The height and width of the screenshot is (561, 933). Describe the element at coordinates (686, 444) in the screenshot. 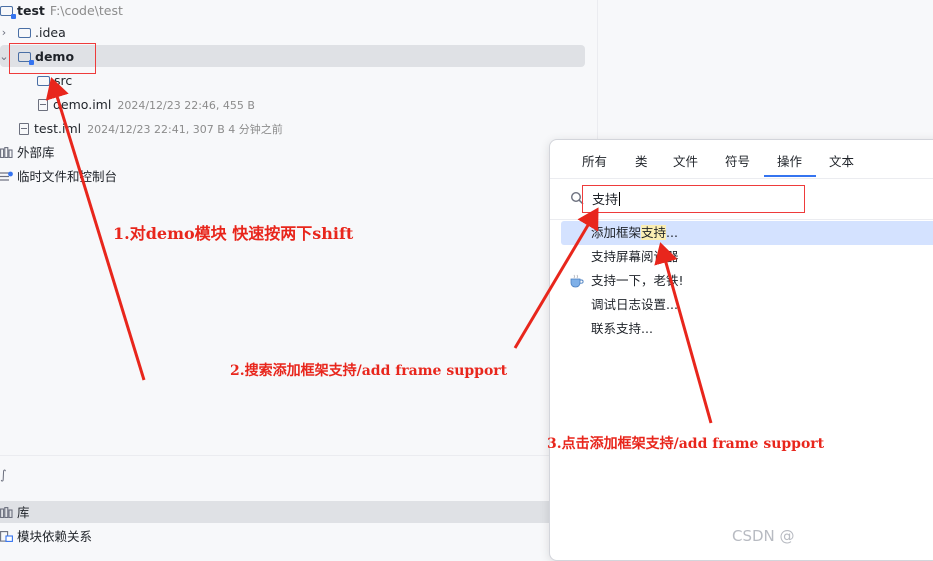

I see `annotation-step3: 3.点击添加框架支持/add frame support` at that location.